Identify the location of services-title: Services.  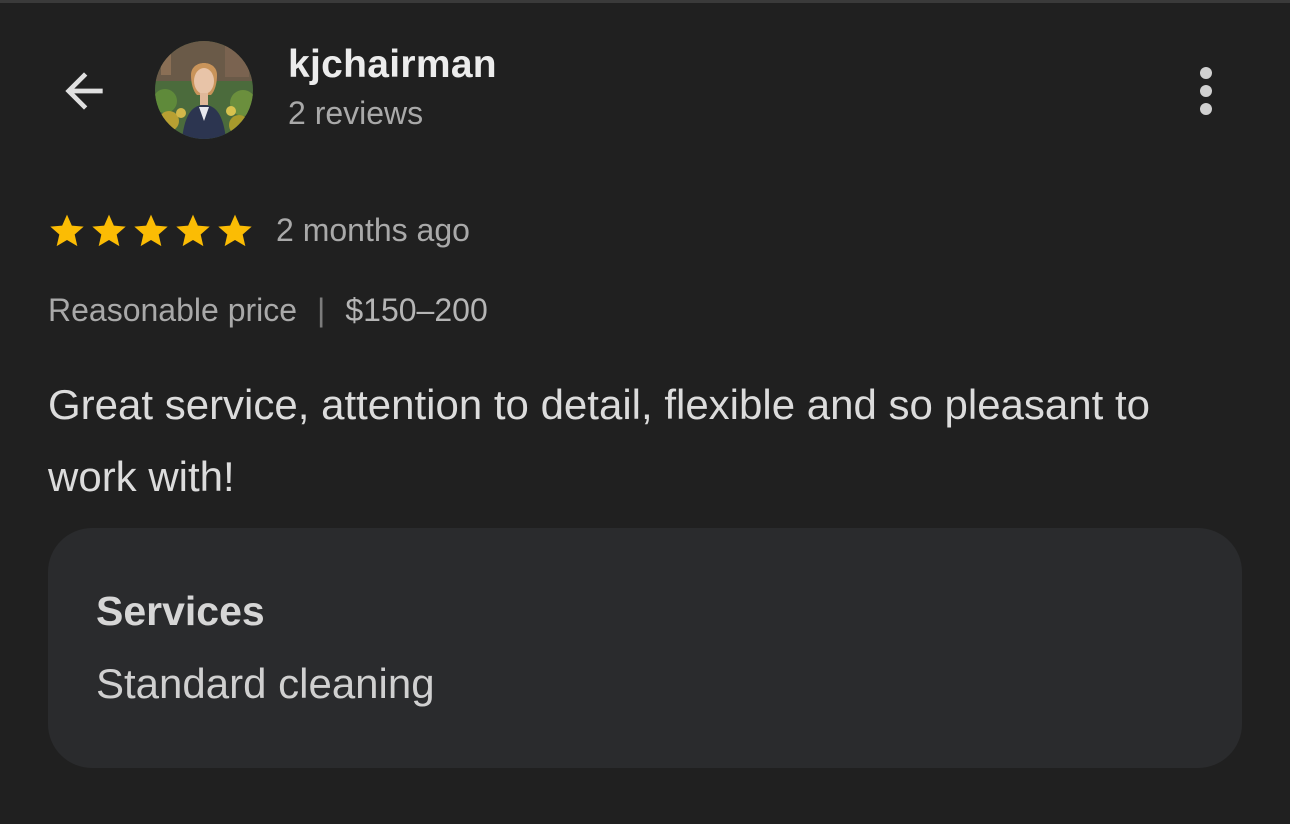
(180, 611).